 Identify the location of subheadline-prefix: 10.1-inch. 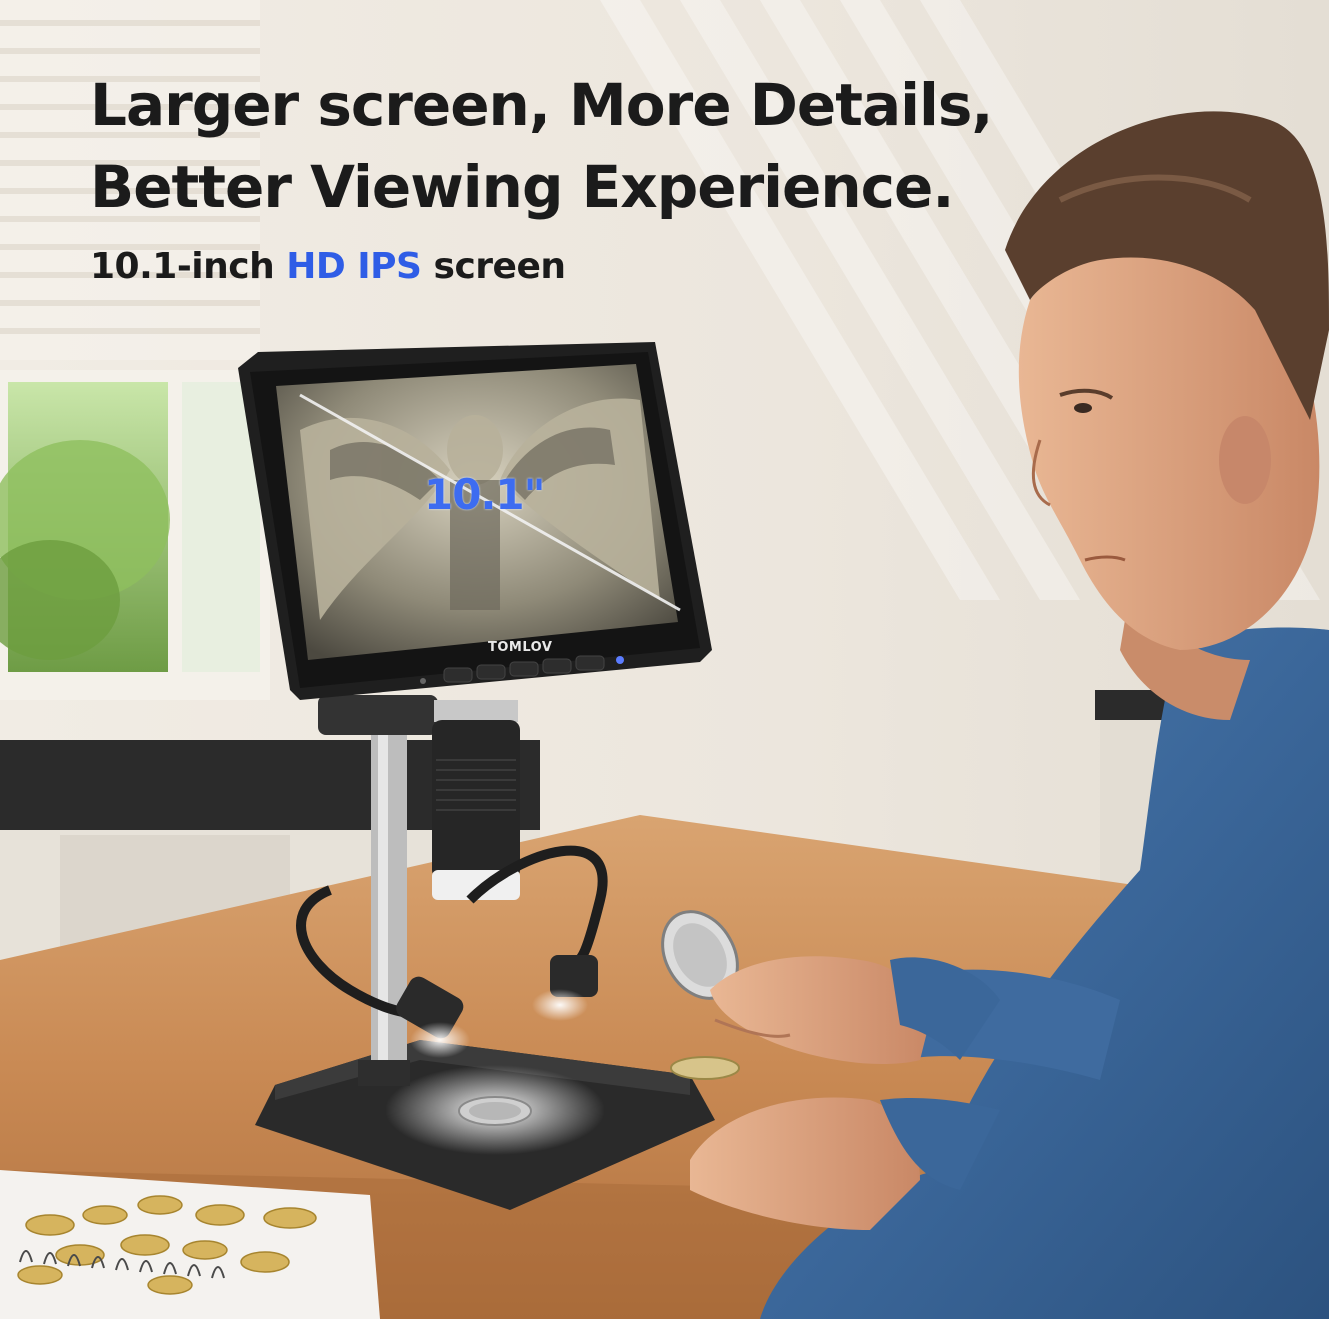
(188, 266).